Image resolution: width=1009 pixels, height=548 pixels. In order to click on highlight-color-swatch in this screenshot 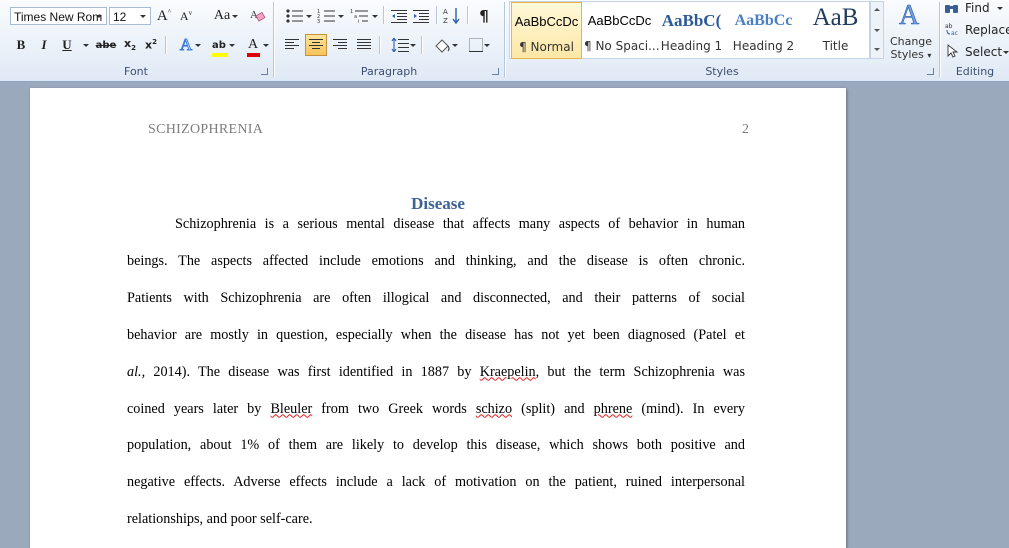, I will do `click(220, 54)`.